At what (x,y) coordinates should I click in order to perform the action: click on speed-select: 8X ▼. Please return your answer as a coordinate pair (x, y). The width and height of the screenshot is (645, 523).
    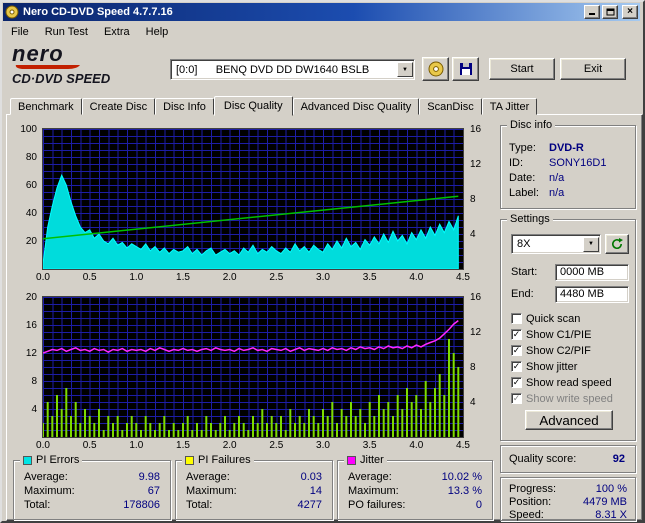
    Looking at the image, I should click on (556, 244).